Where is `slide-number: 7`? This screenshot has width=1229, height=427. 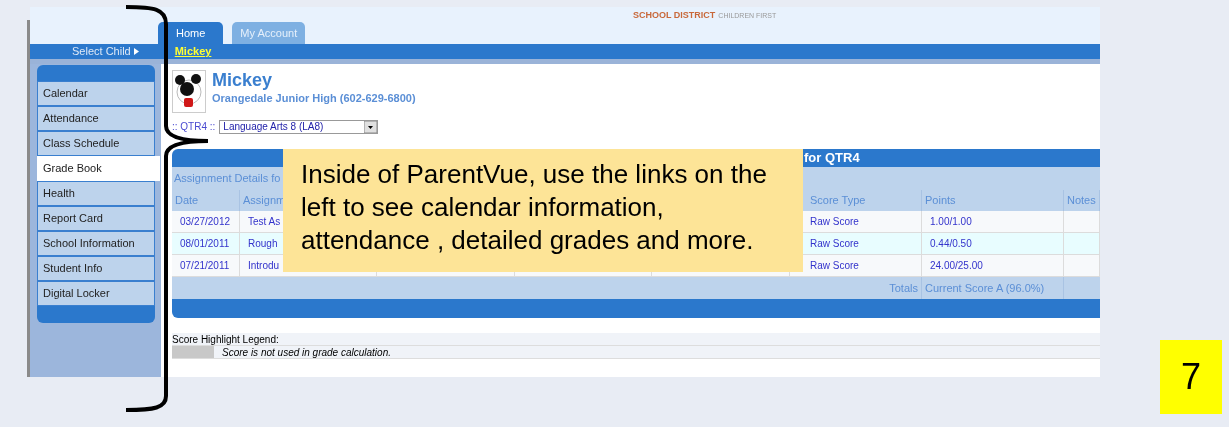
slide-number: 7 is located at coordinates (1191, 377).